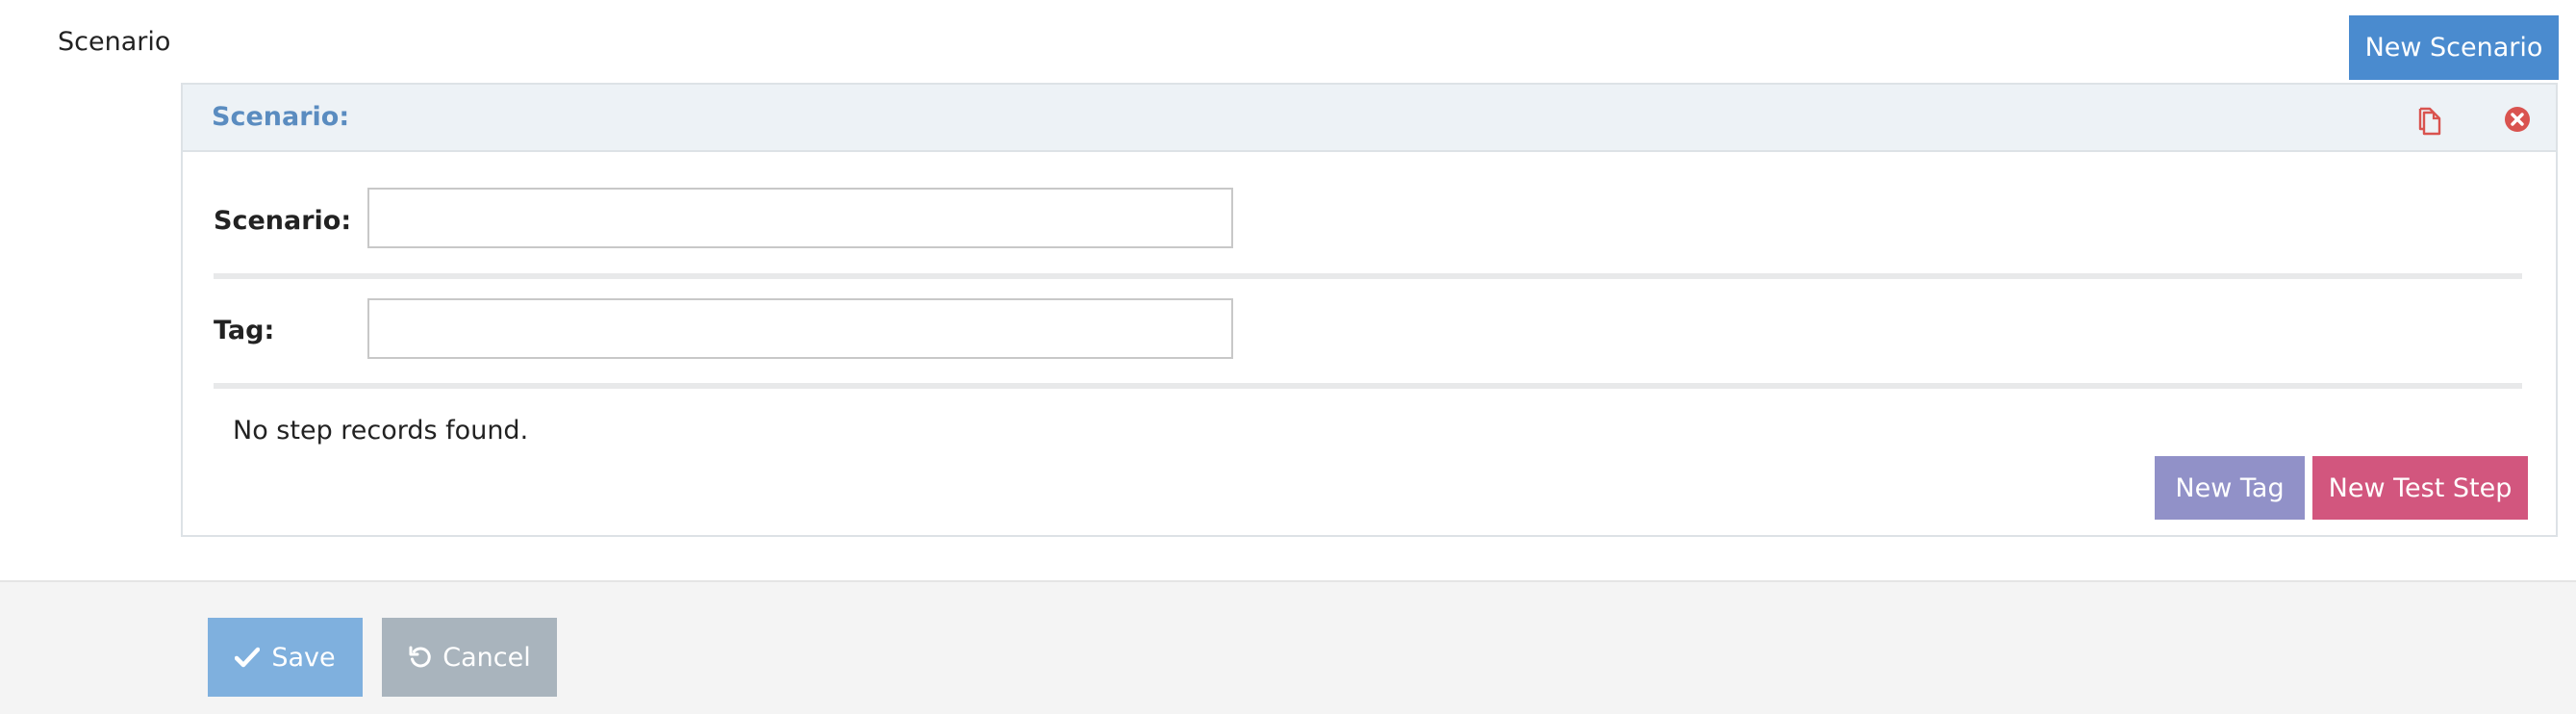 Image resolution: width=2576 pixels, height=714 pixels. I want to click on undo-icon, so click(421, 658).